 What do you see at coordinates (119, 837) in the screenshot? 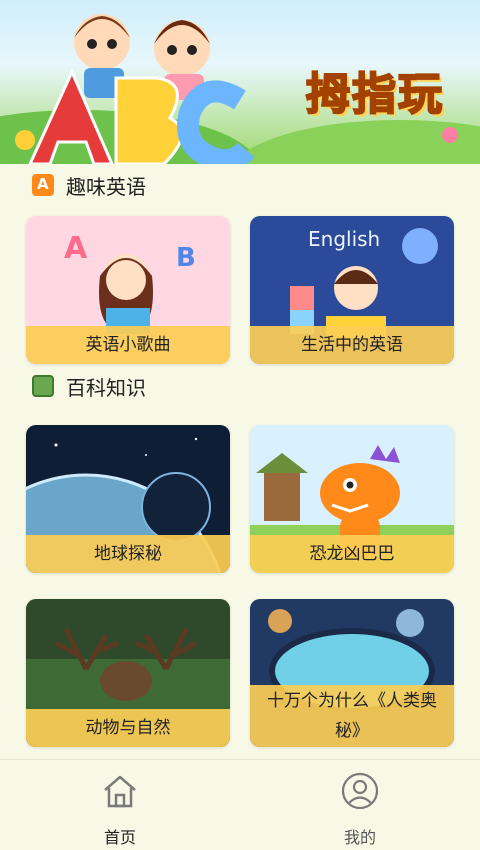
I see `nav-label: 首页` at bounding box center [119, 837].